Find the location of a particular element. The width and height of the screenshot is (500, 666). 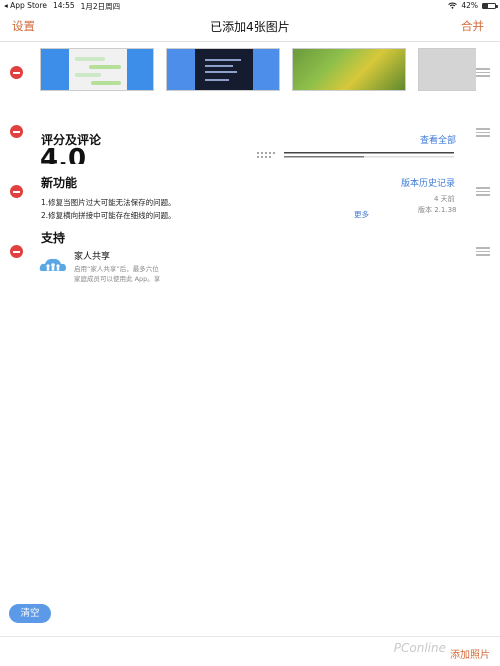

family-sharing-desc-2: 家庭成员可以使用此 App。享 is located at coordinates (117, 279).